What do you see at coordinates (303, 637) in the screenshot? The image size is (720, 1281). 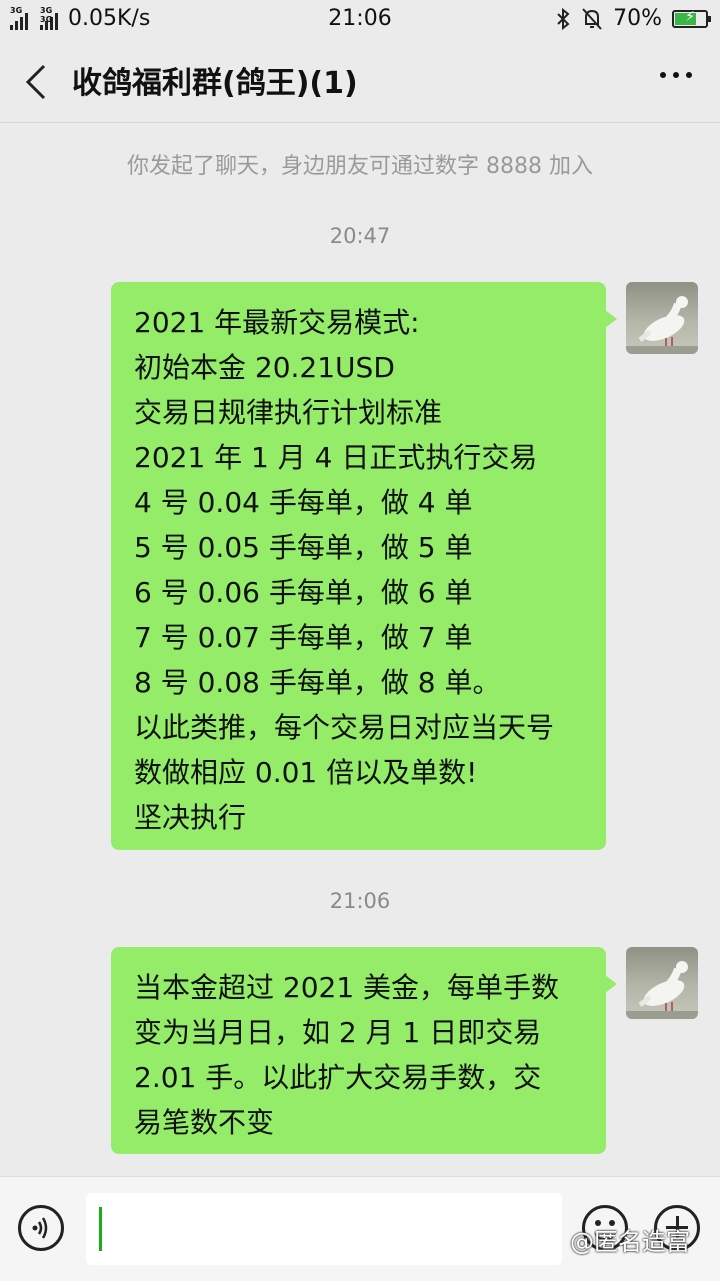 I see `message-line: 7 号 0.07 手每单，做 7 单` at bounding box center [303, 637].